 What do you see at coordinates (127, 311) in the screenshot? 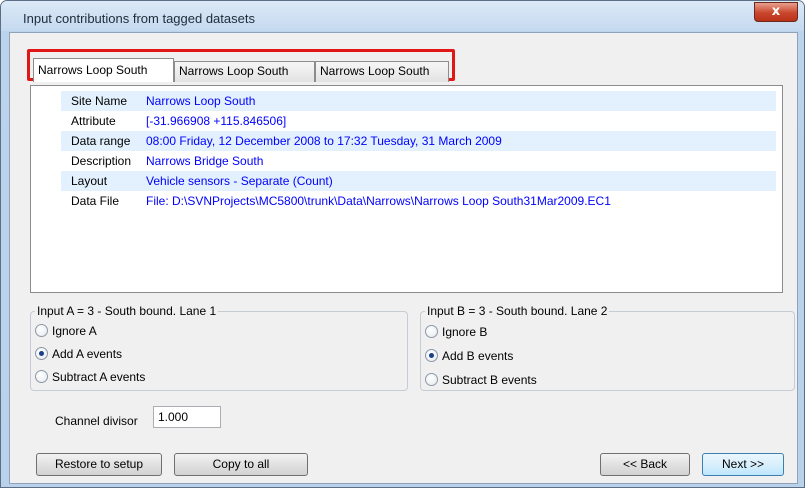
I see `input-a-legend: Input A = 3 - South bound. Lane 1` at bounding box center [127, 311].